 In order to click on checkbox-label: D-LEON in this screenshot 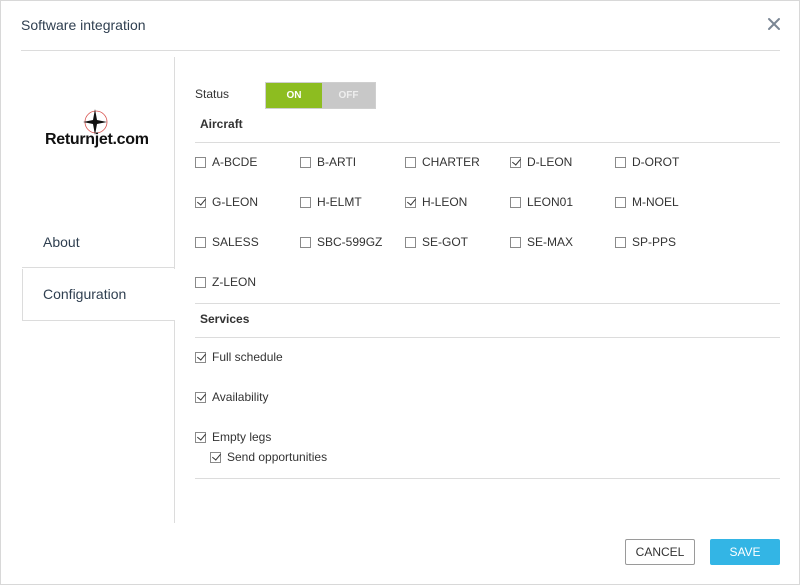, I will do `click(550, 162)`.